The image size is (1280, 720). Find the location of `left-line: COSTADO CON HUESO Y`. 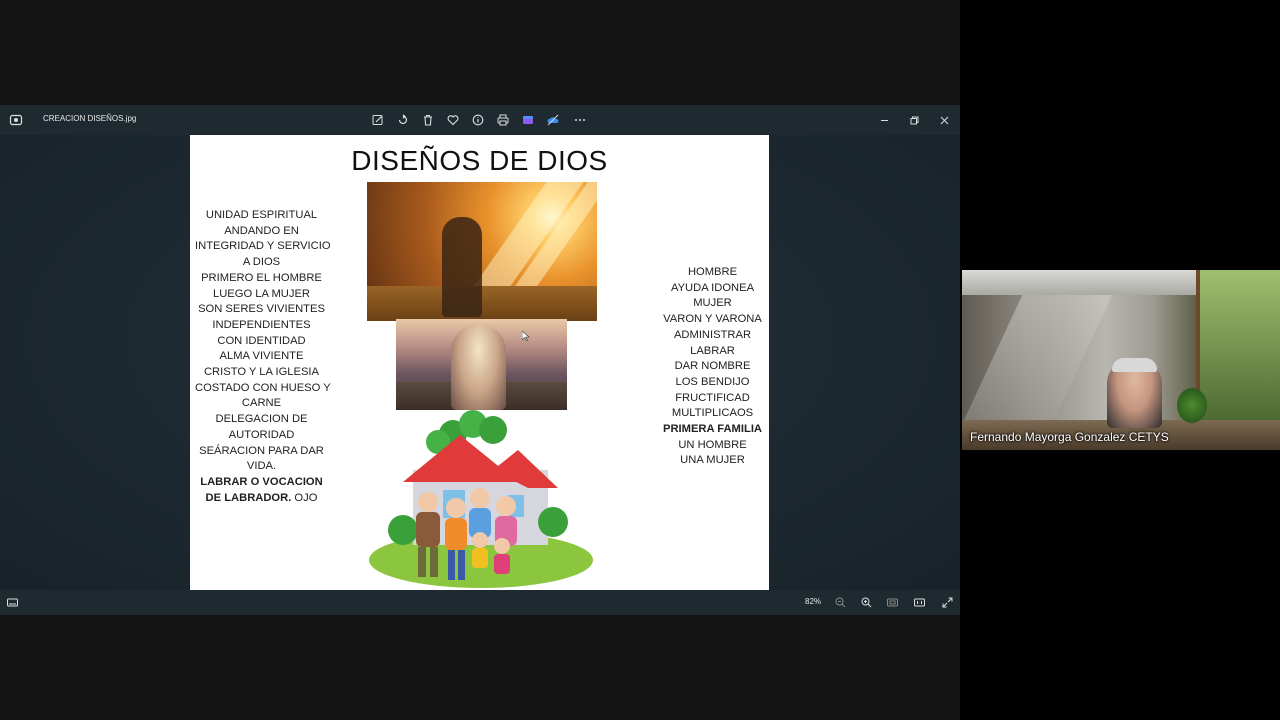

left-line: COSTADO CON HUESO Y is located at coordinates (263, 387).